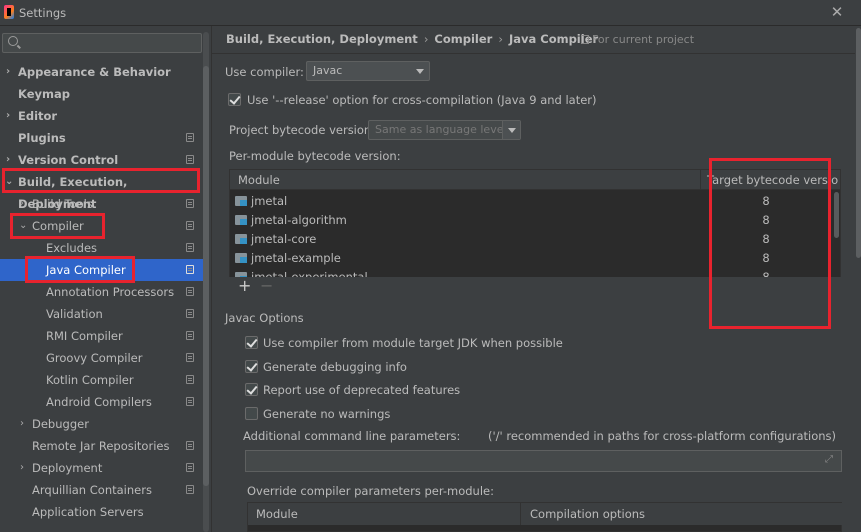 The width and height of the screenshot is (861, 532). I want to click on table-row: jmetal-core 8, so click(530, 239).